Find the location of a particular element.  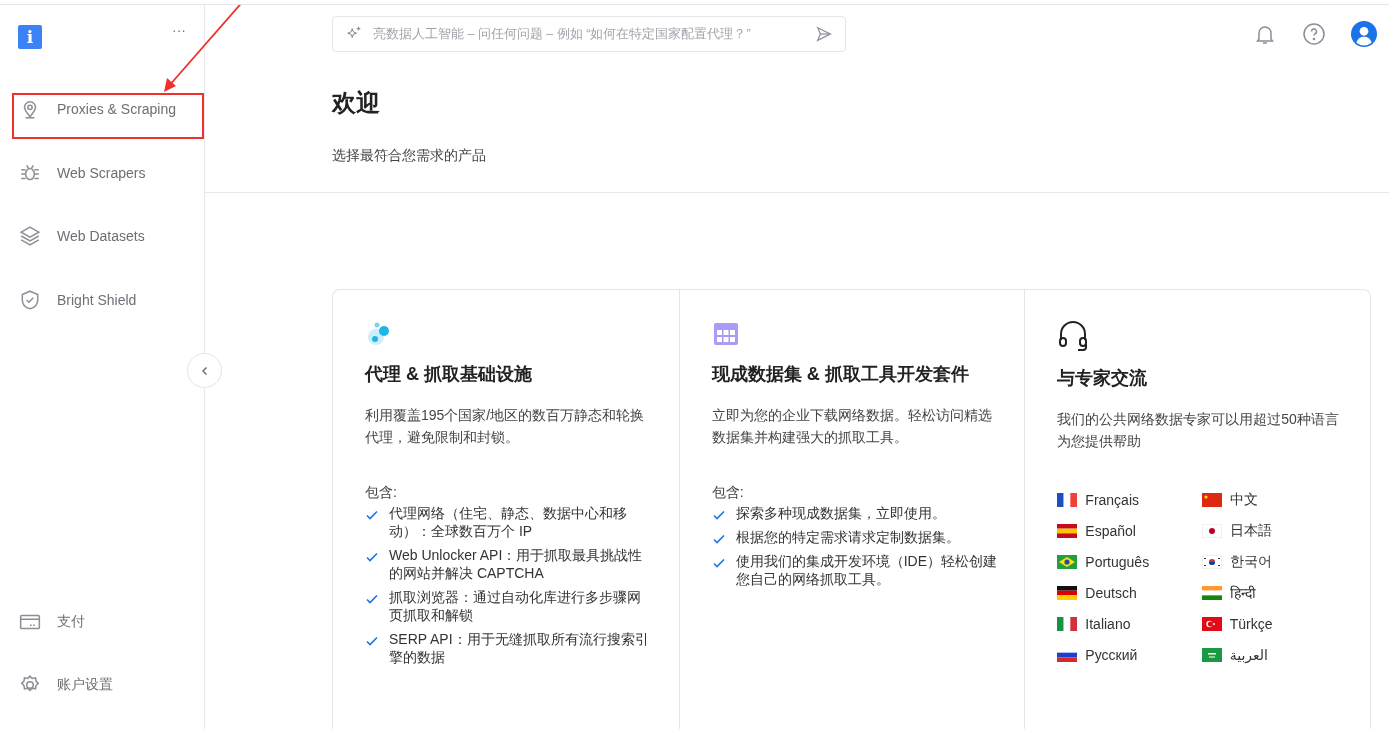

language-name: Português is located at coordinates (1117, 561).